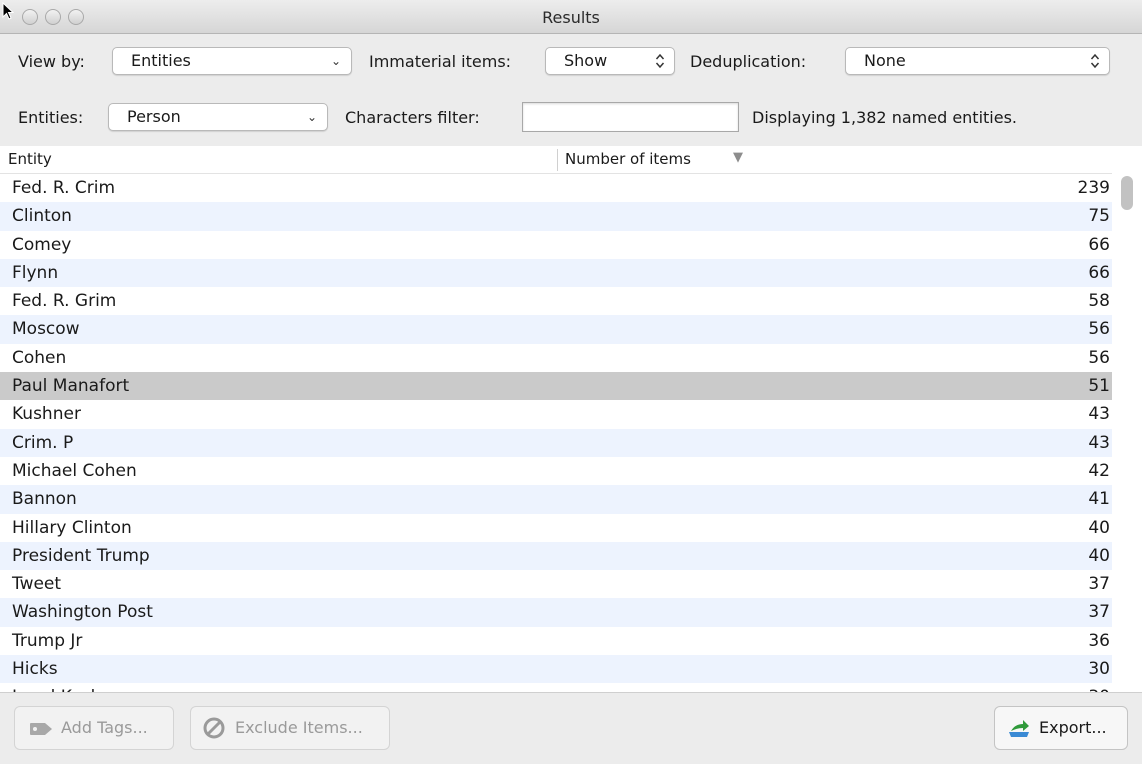 This screenshot has height=764, width=1142. I want to click on table-row: Comey 66, so click(556, 245).